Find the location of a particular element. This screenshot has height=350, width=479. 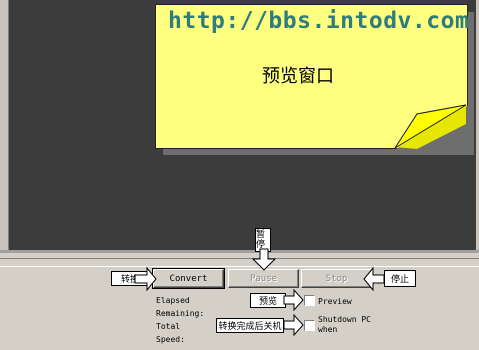

note-url: http://bbs.intodv.com is located at coordinates (319, 21).